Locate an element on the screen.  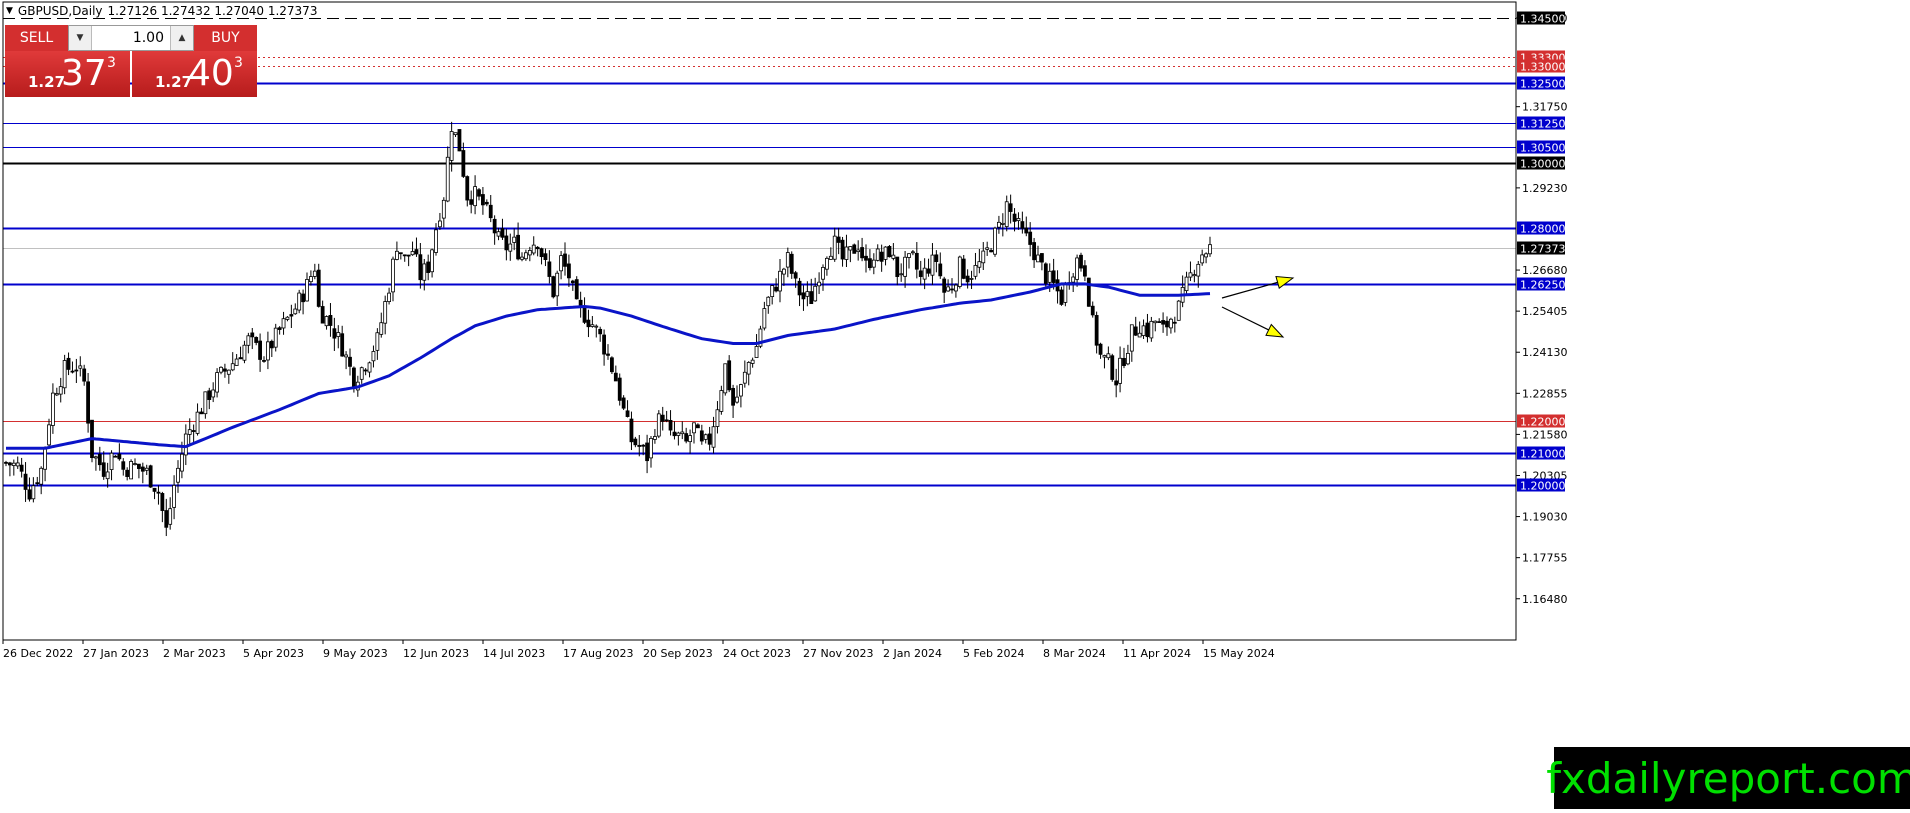
sell-button: SELL is located at coordinates (36, 38).